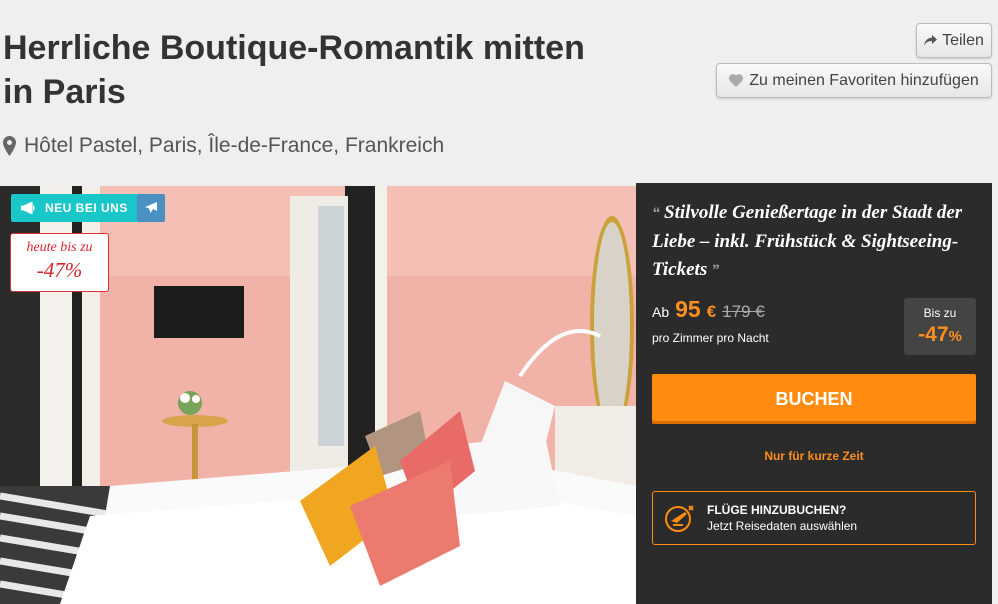 This screenshot has width=998, height=604. I want to click on share-icon, so click(931, 40).